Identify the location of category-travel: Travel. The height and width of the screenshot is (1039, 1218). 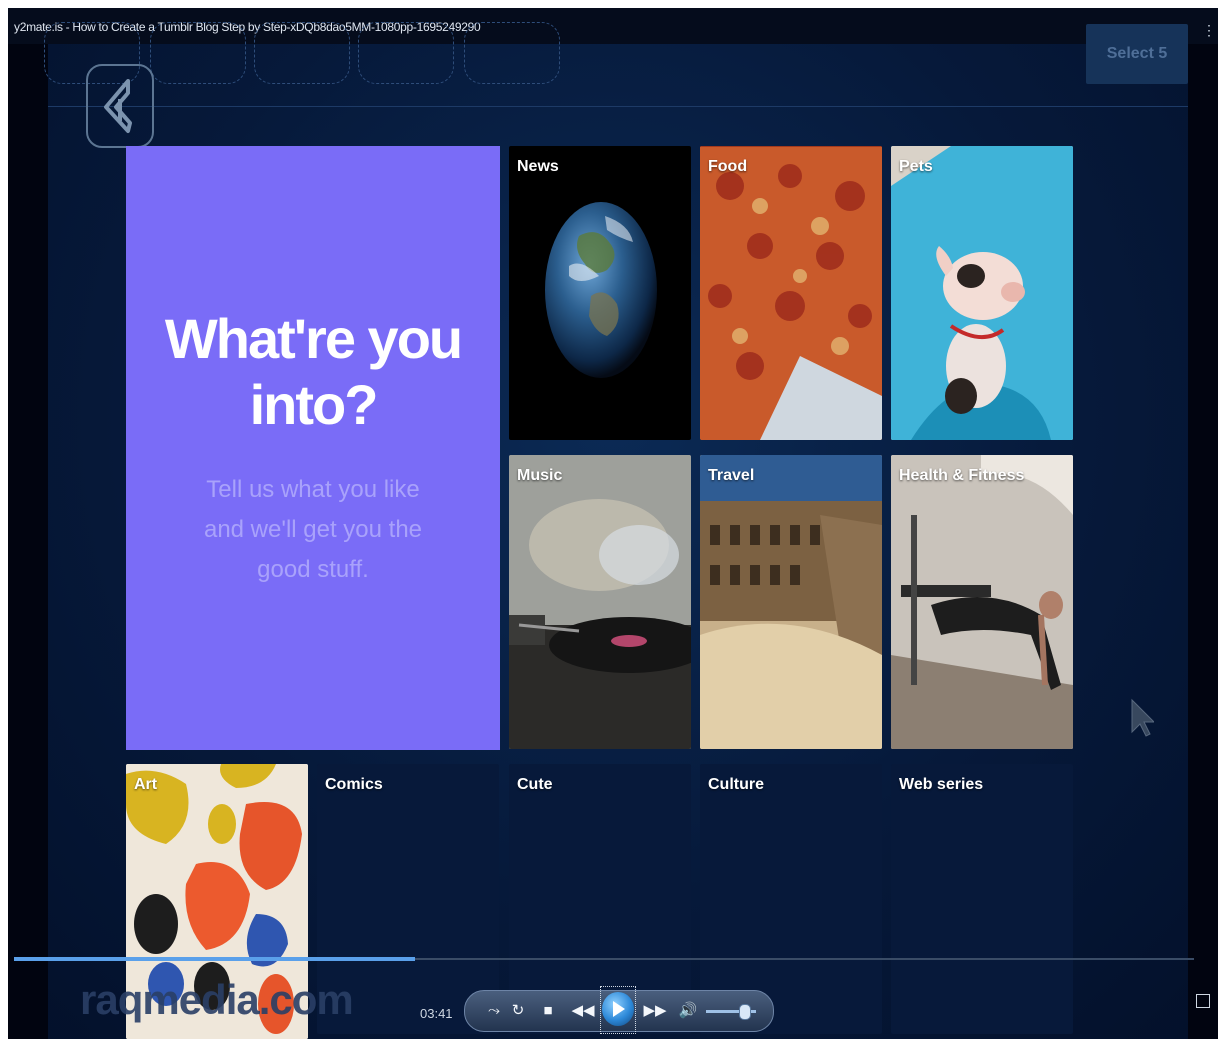
(791, 602).